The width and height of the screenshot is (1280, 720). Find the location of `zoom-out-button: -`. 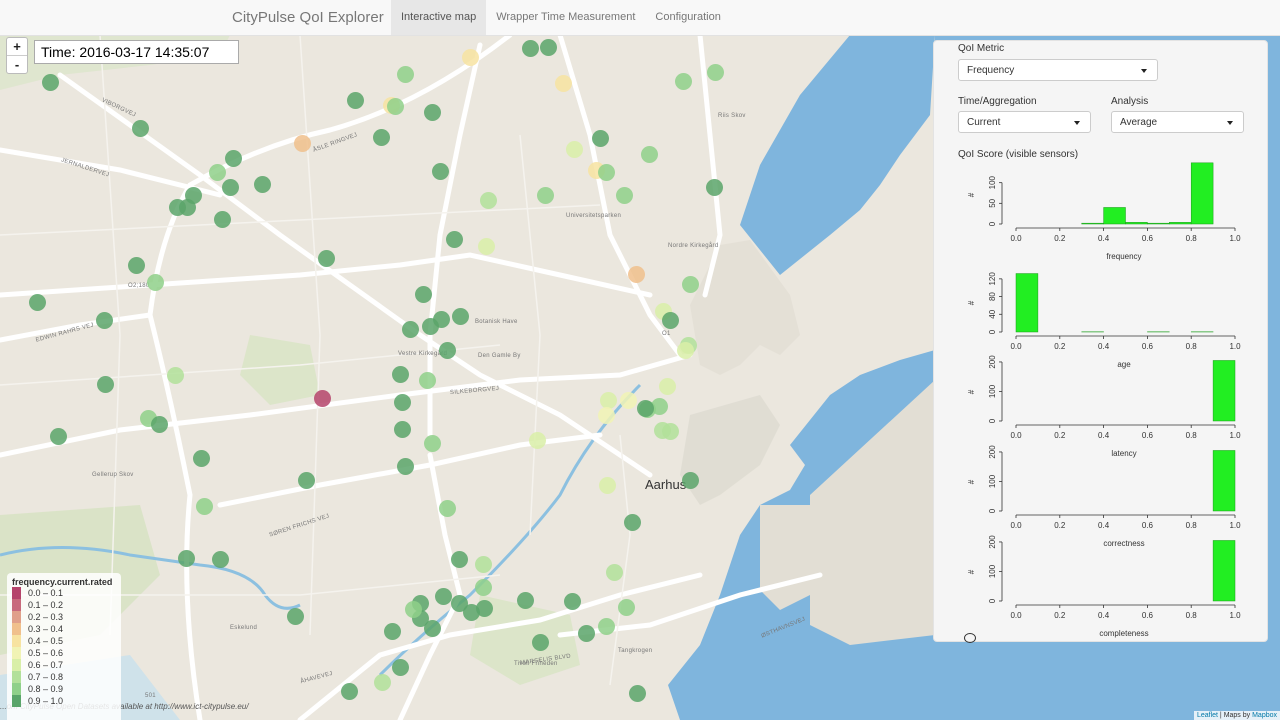

zoom-out-button: - is located at coordinates (17, 64).